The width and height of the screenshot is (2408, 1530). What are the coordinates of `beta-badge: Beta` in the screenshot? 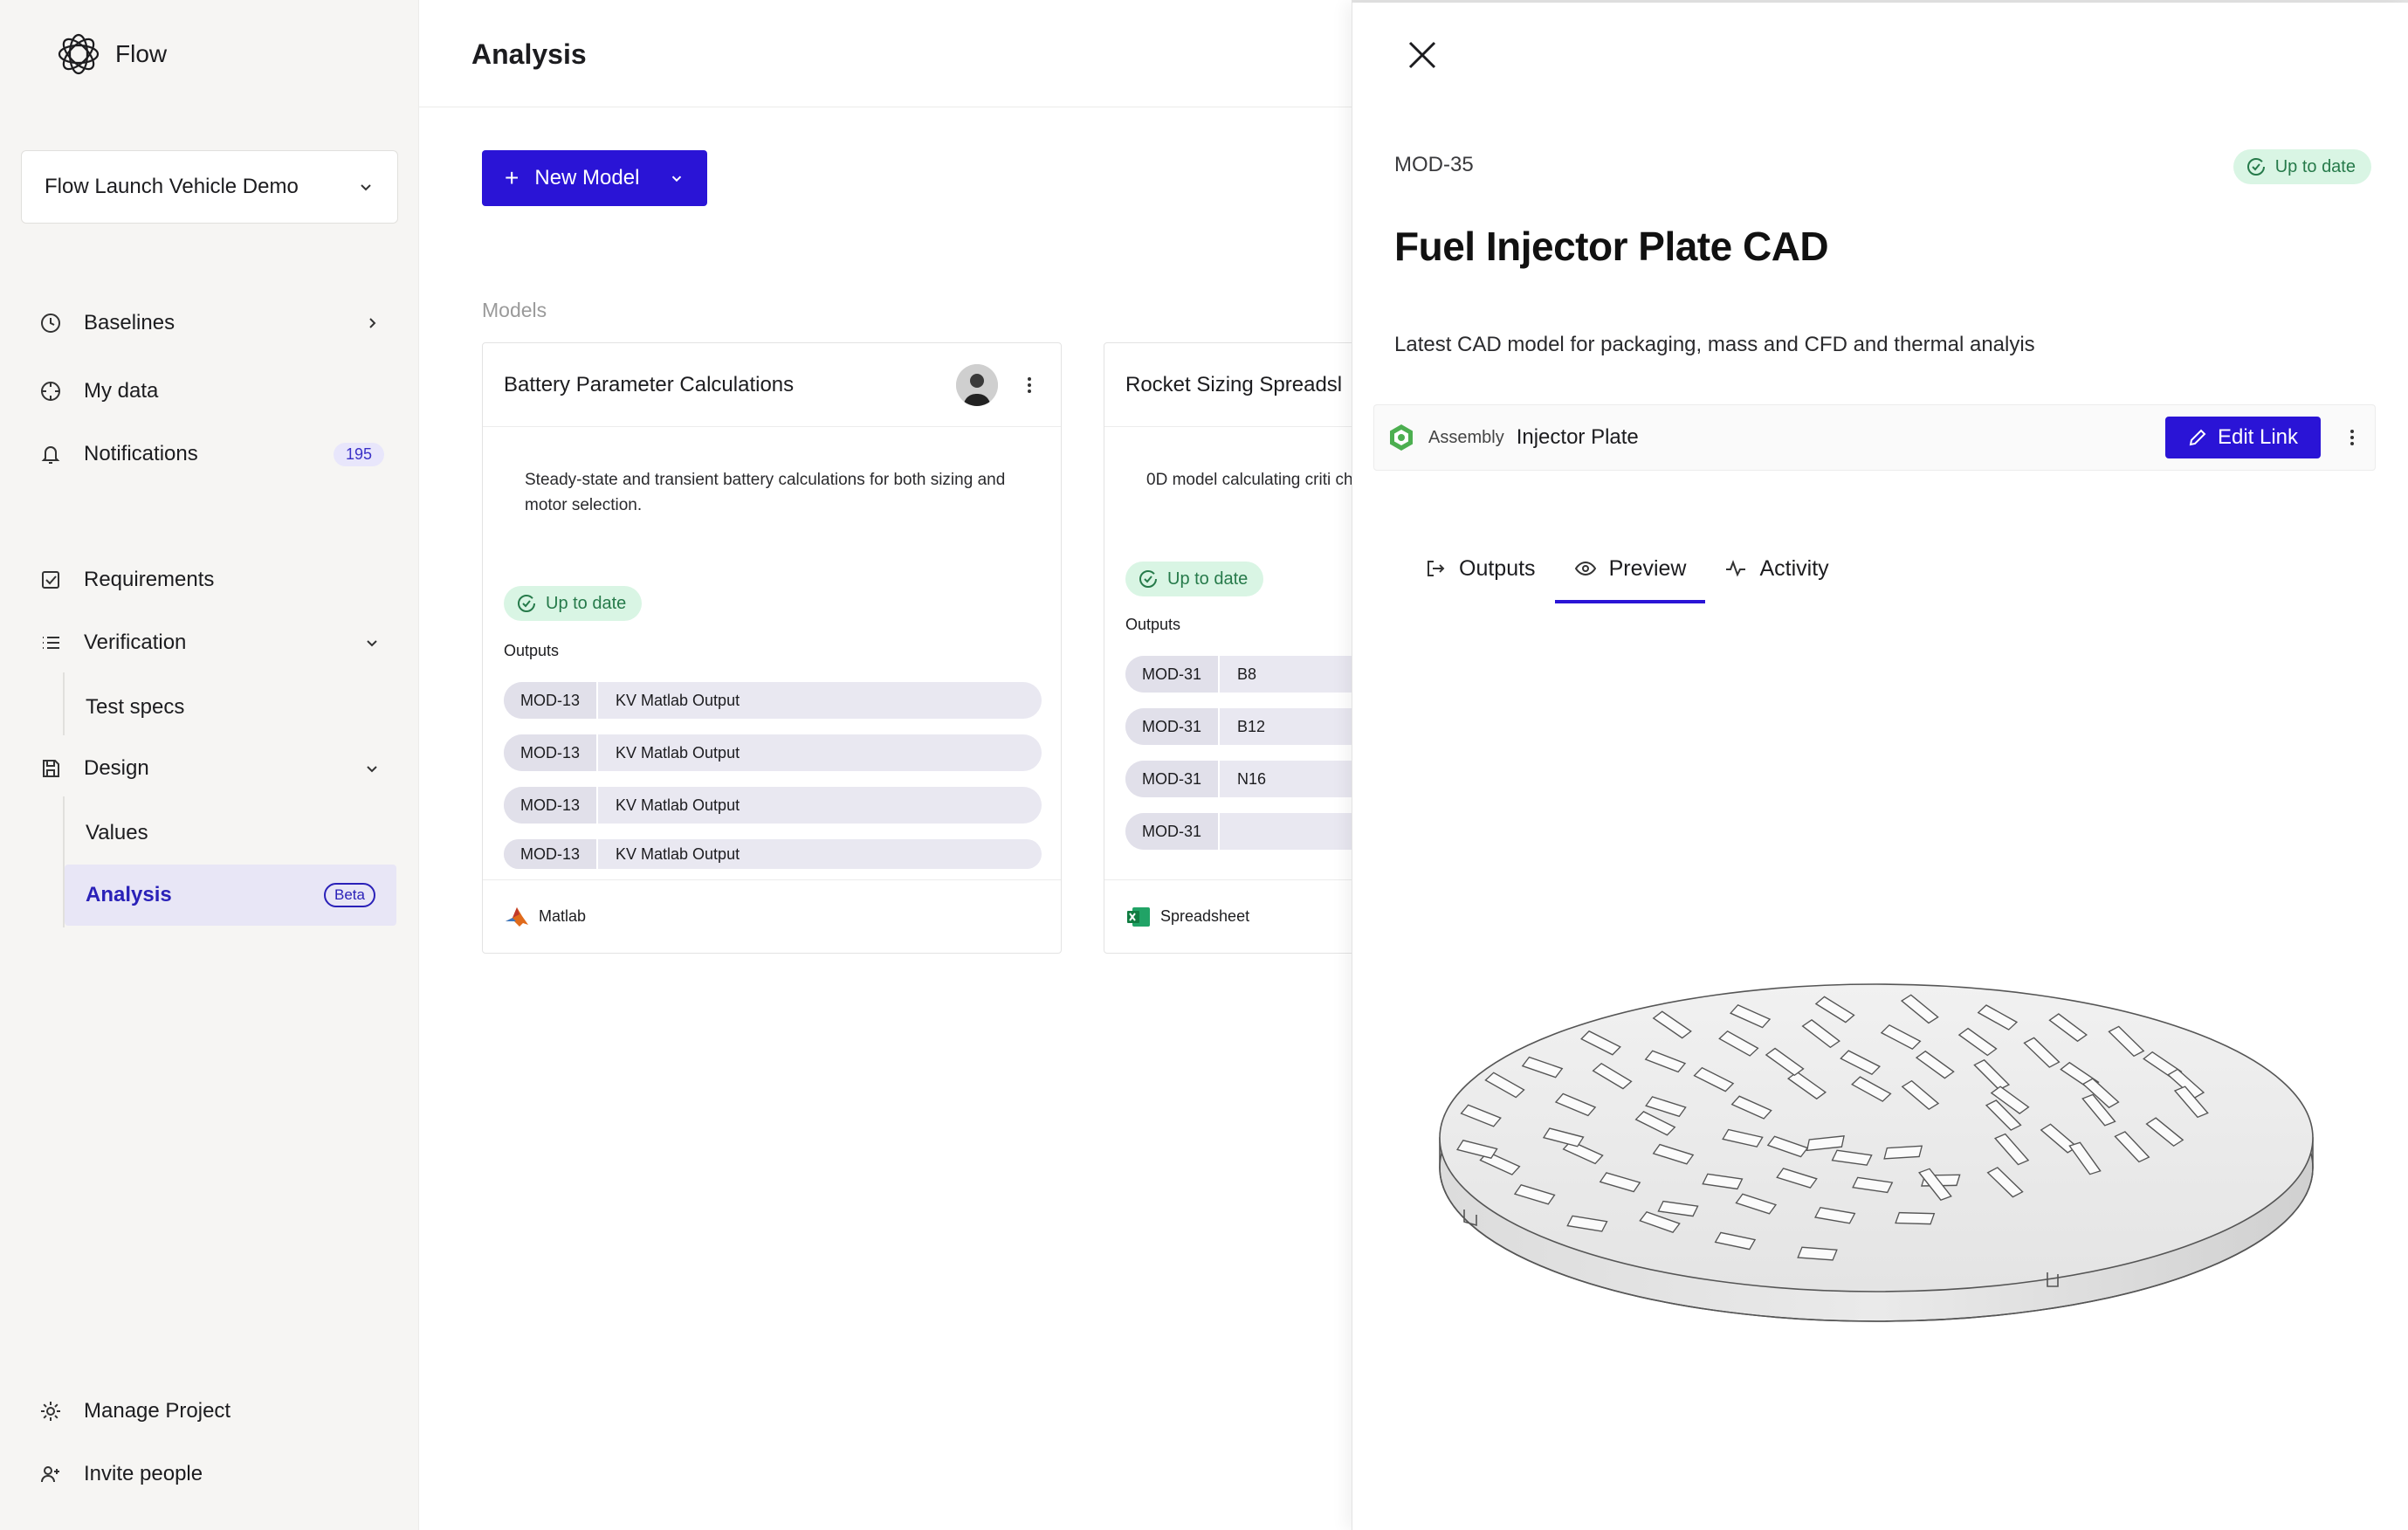 It's located at (349, 895).